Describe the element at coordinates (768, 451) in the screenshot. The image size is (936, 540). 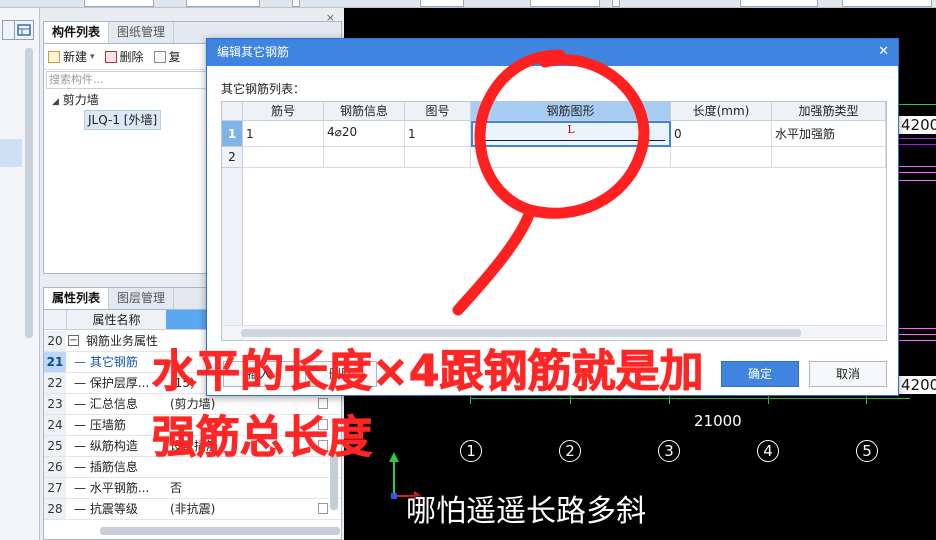
I see `axis-marker-4: 4` at that location.